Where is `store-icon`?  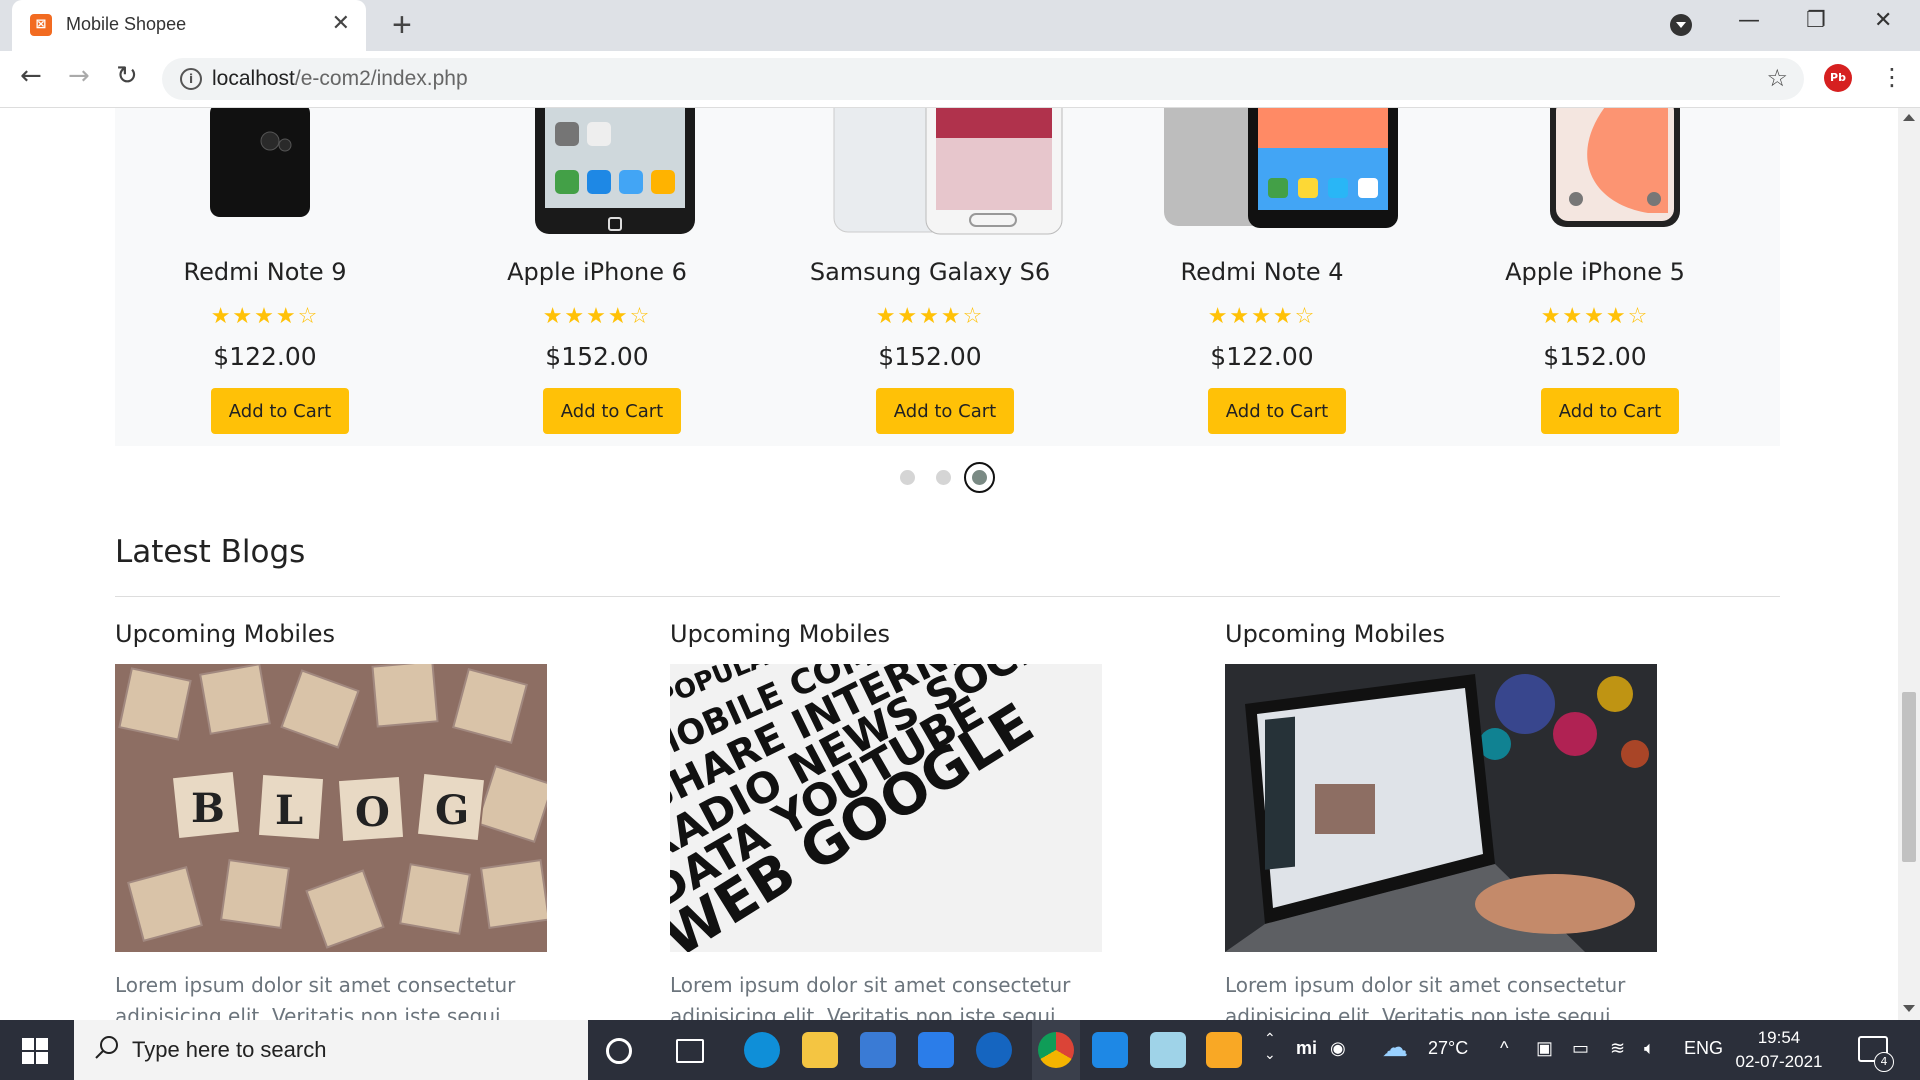 store-icon is located at coordinates (878, 1050).